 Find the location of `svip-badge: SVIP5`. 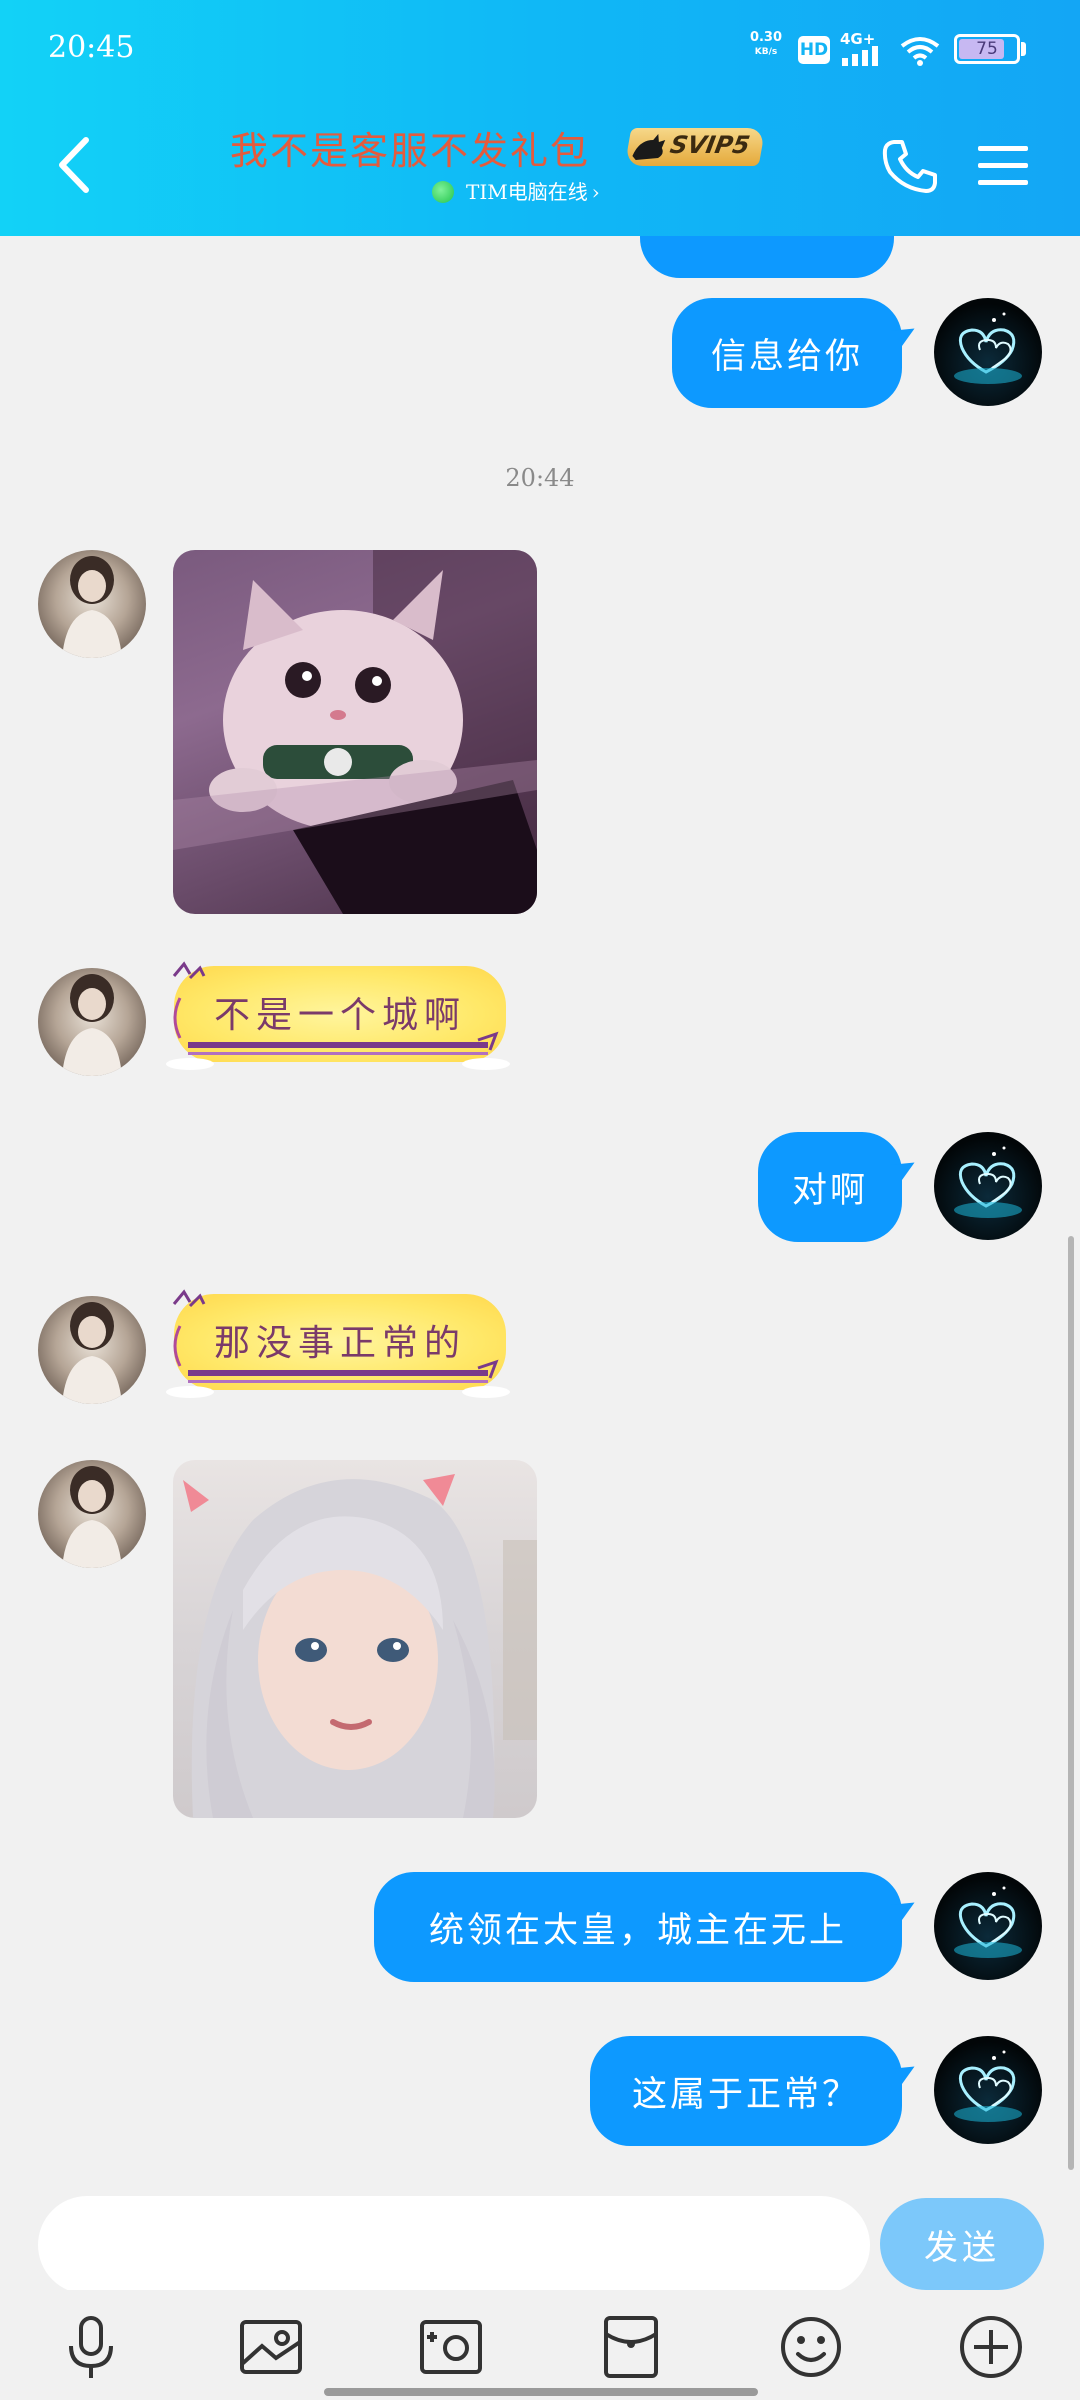

svip-badge: SVIP5 is located at coordinates (695, 147).